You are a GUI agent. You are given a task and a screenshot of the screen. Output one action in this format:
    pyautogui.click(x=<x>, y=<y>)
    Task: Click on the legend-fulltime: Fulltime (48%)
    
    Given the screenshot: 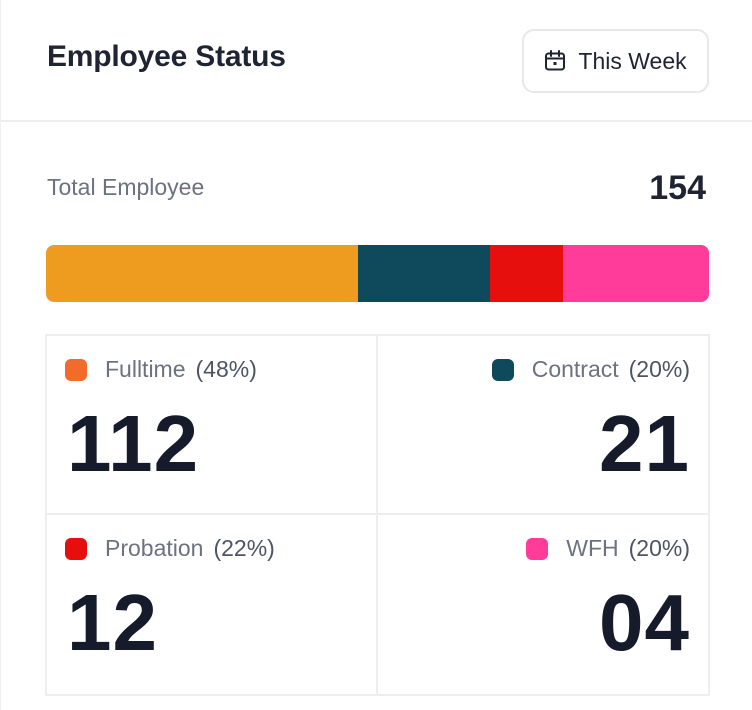 What is the action you would take?
    pyautogui.click(x=161, y=369)
    